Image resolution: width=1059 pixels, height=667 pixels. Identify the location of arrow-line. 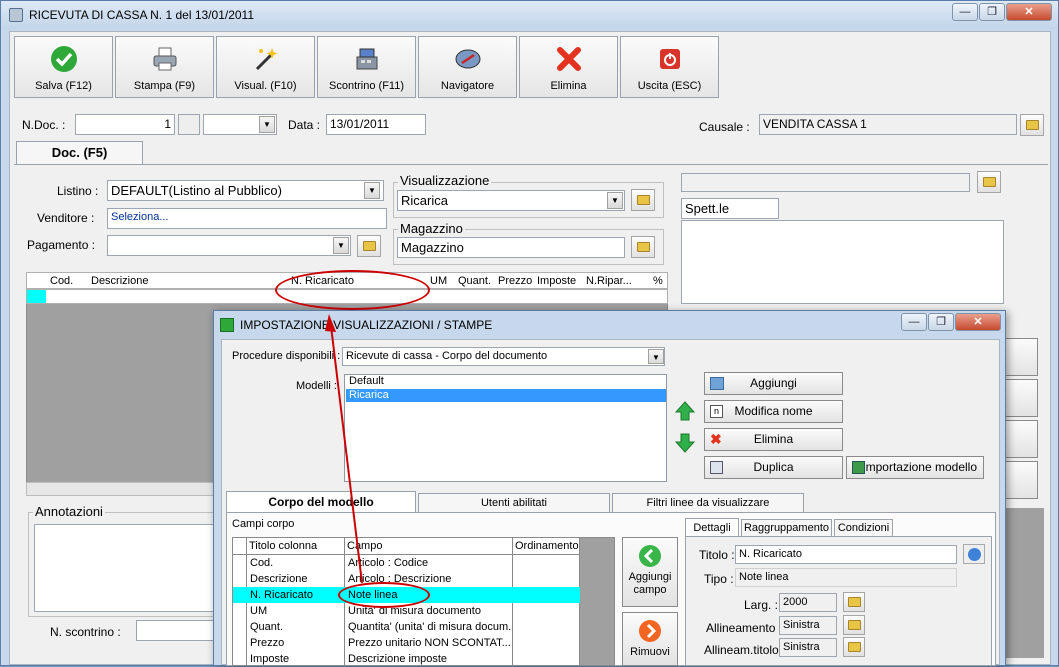
(346, 454).